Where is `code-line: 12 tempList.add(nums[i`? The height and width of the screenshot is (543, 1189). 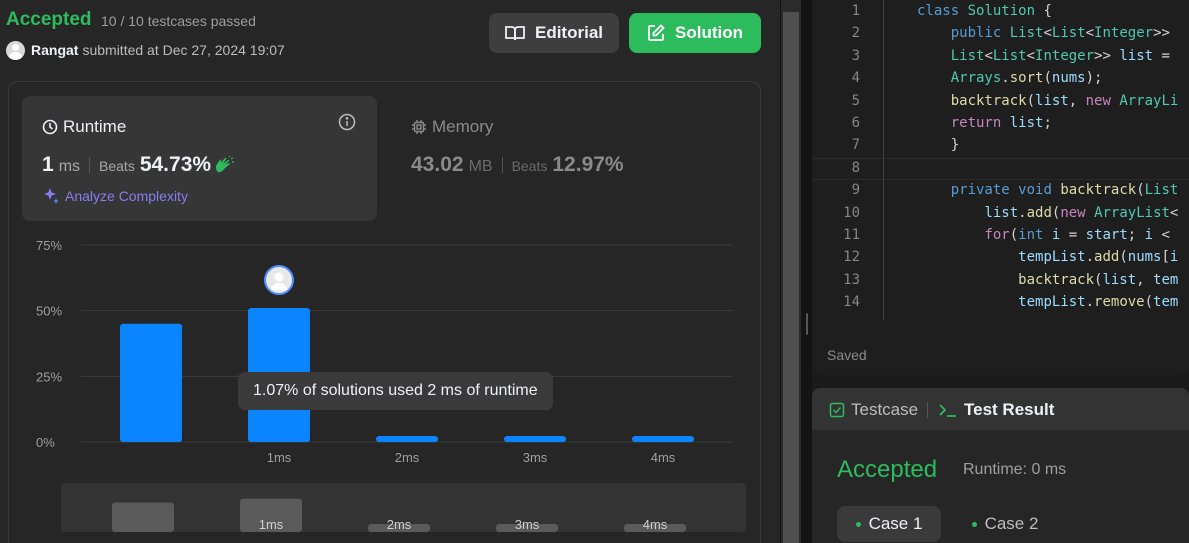
code-line: 12 tempList.add(nums[i is located at coordinates (1000, 257).